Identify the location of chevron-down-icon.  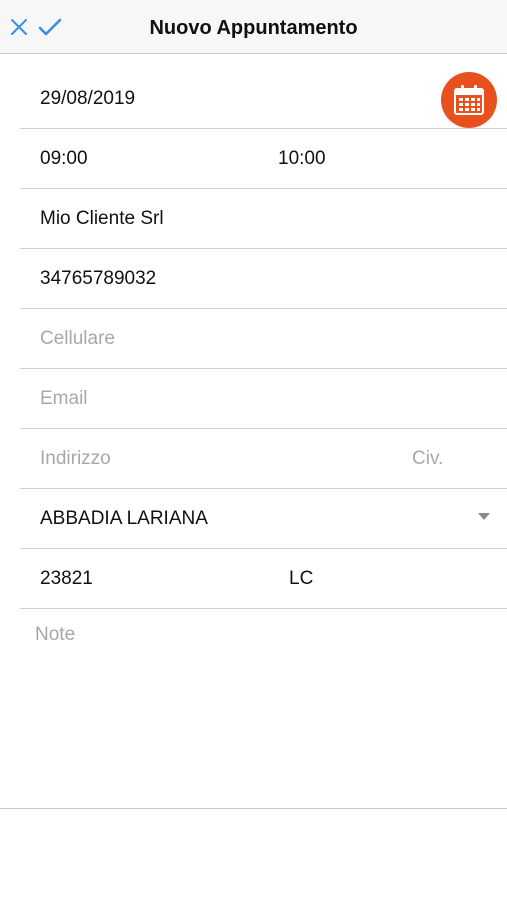
(484, 516).